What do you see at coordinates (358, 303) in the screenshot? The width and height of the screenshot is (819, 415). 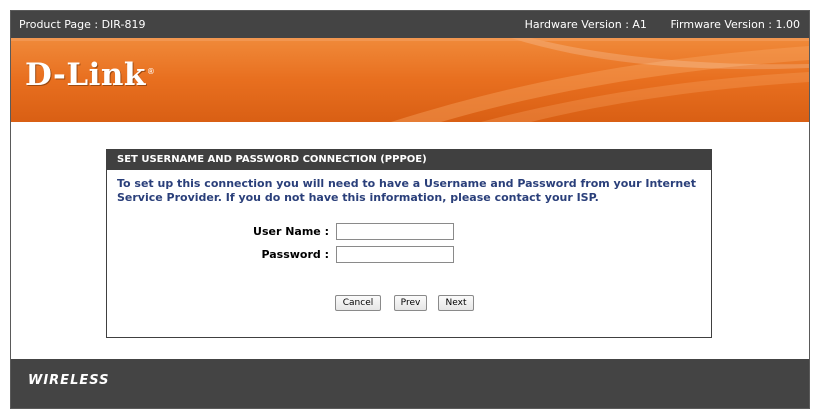 I see `cancel-button: Cancel` at bounding box center [358, 303].